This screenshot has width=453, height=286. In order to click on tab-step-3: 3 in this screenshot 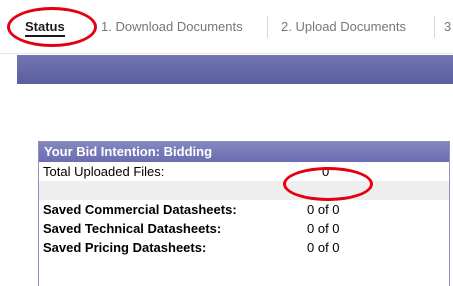, I will do `click(447, 27)`.